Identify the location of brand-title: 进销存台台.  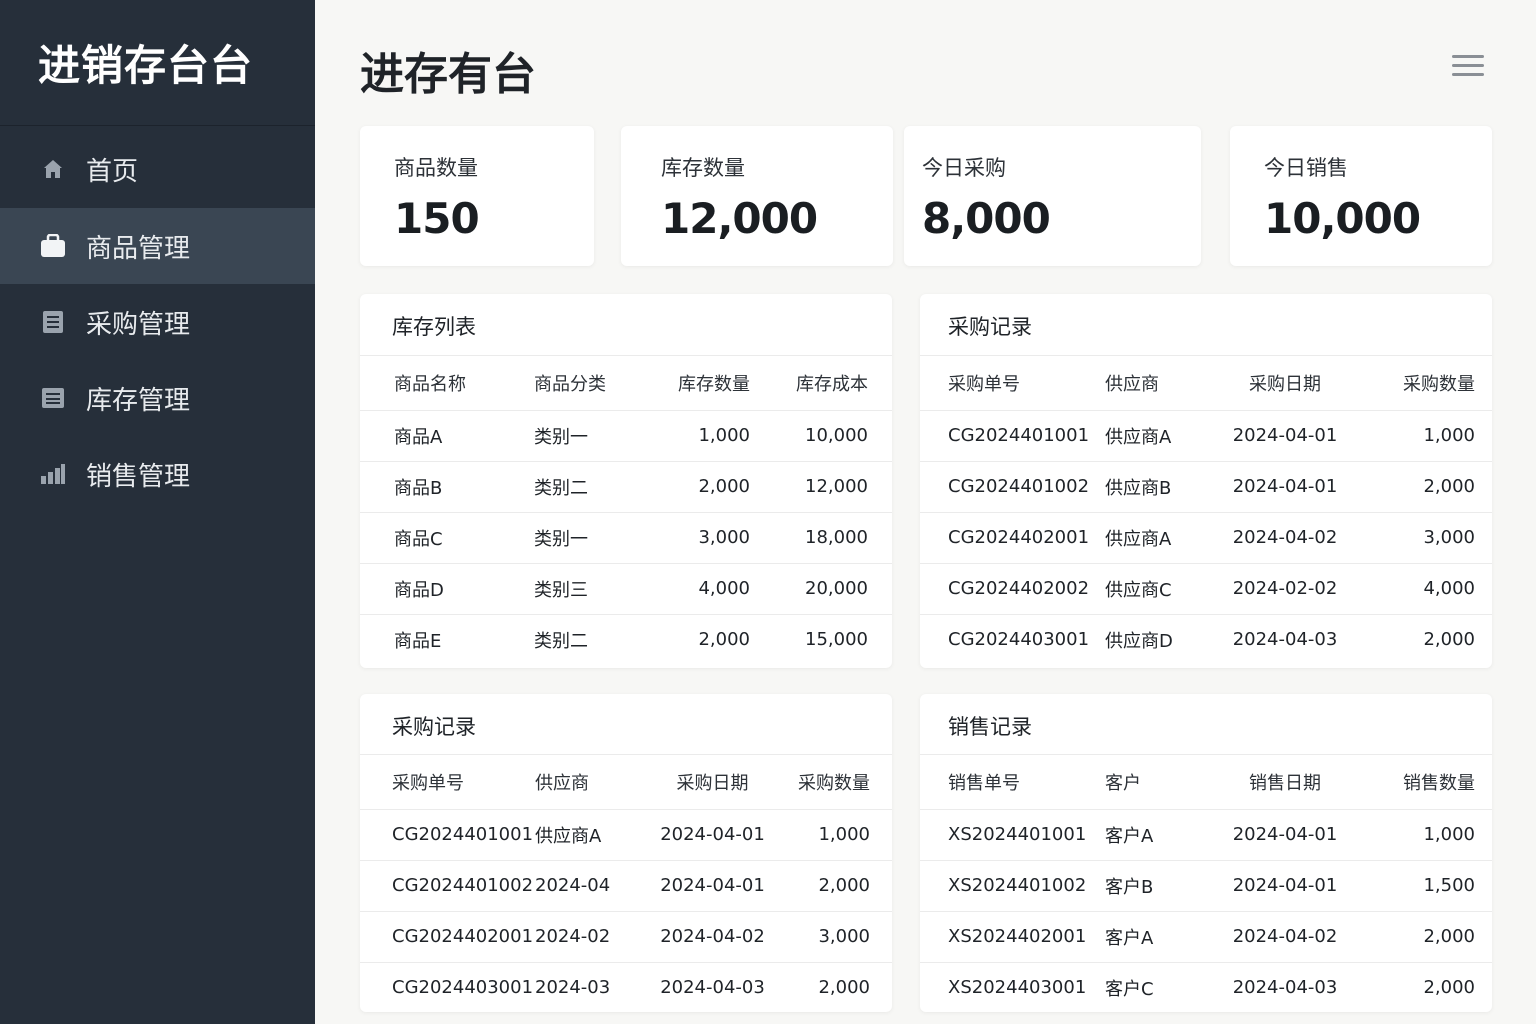
(146, 65).